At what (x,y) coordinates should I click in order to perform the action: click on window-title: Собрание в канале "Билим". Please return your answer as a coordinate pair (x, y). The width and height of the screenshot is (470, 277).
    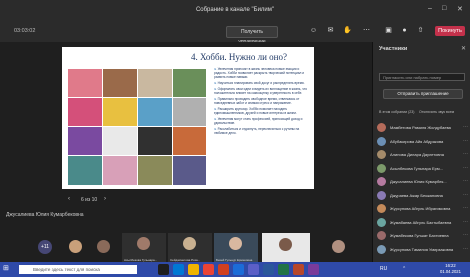
    Looking at the image, I should click on (235, 10).